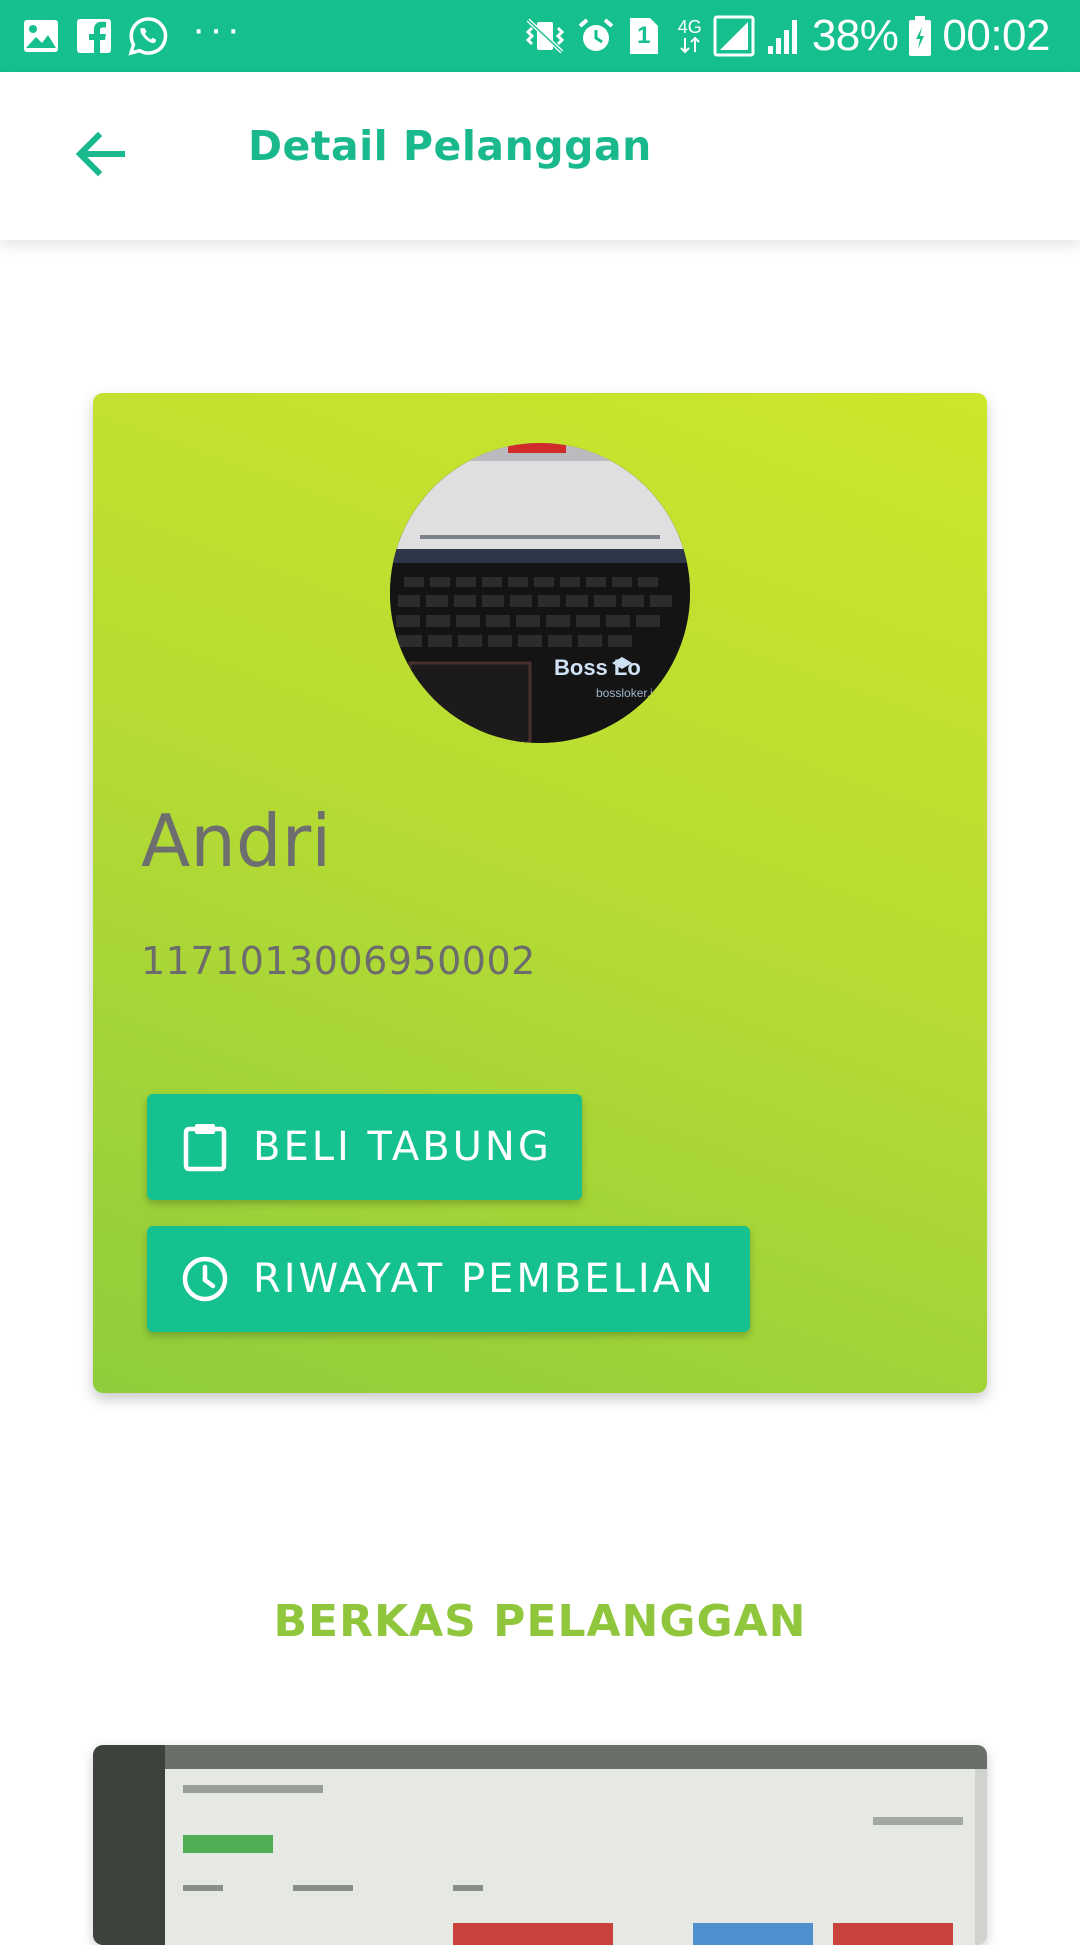  Describe the element at coordinates (338, 961) in the screenshot. I see `customer-id-number: 1171013006950002` at that location.